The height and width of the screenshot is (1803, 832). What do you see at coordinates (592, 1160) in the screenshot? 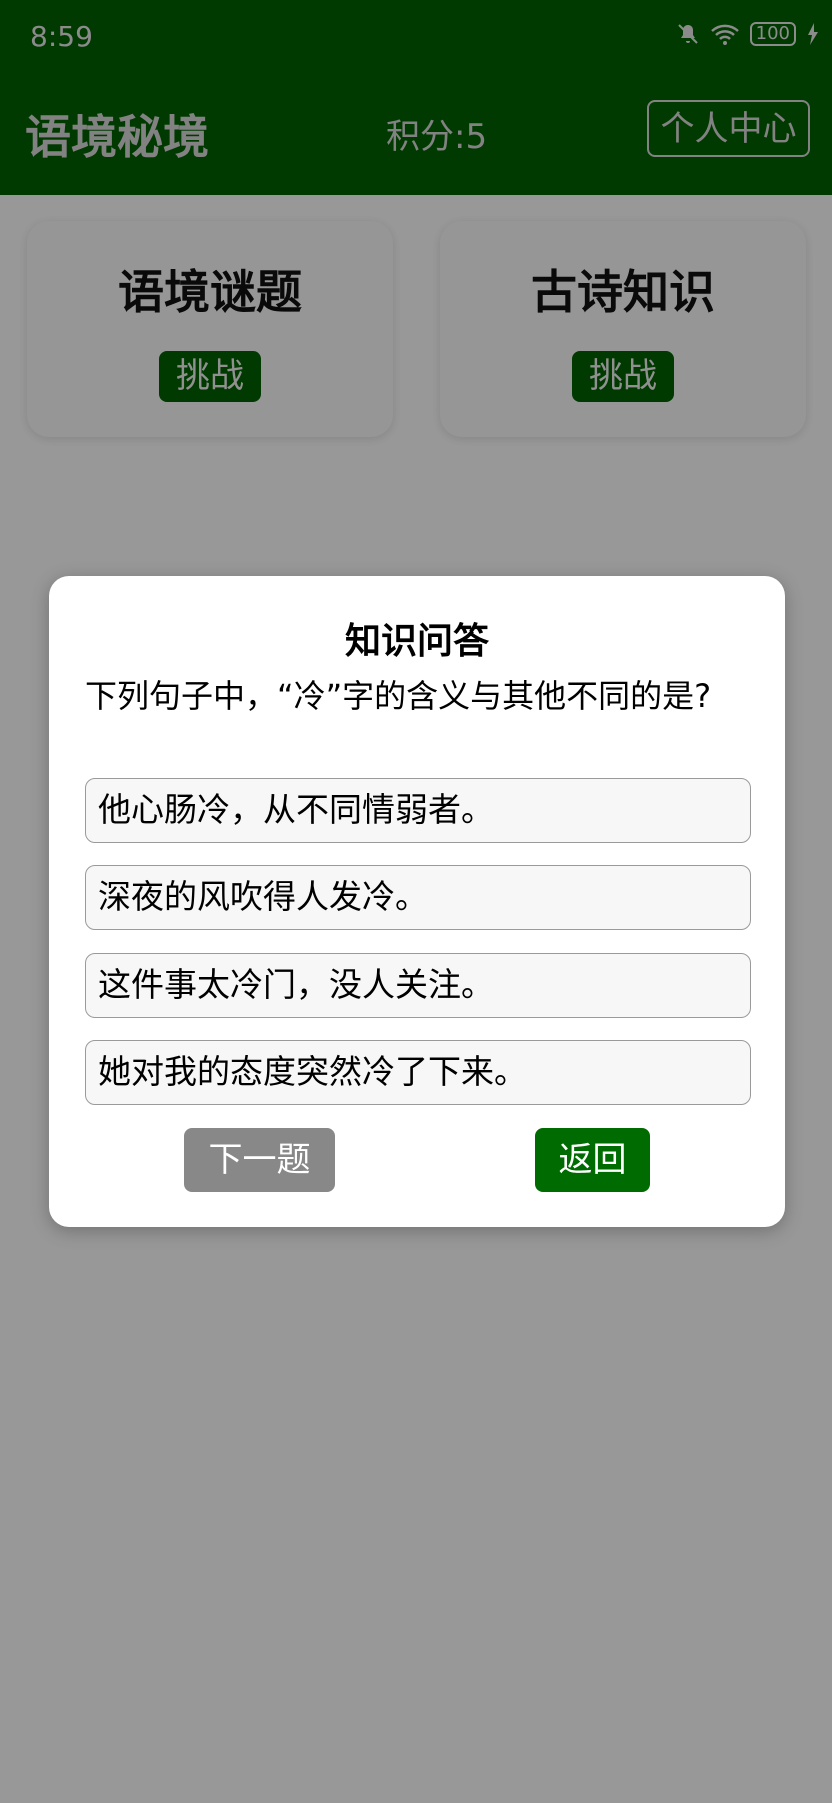
I see `back-button: 返回` at bounding box center [592, 1160].